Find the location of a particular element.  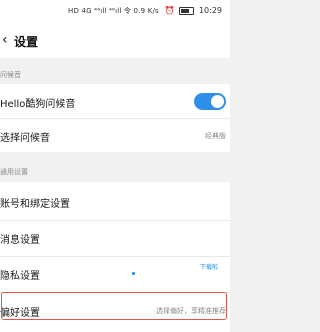

row-value-choose: 经典版 is located at coordinates (215, 136).